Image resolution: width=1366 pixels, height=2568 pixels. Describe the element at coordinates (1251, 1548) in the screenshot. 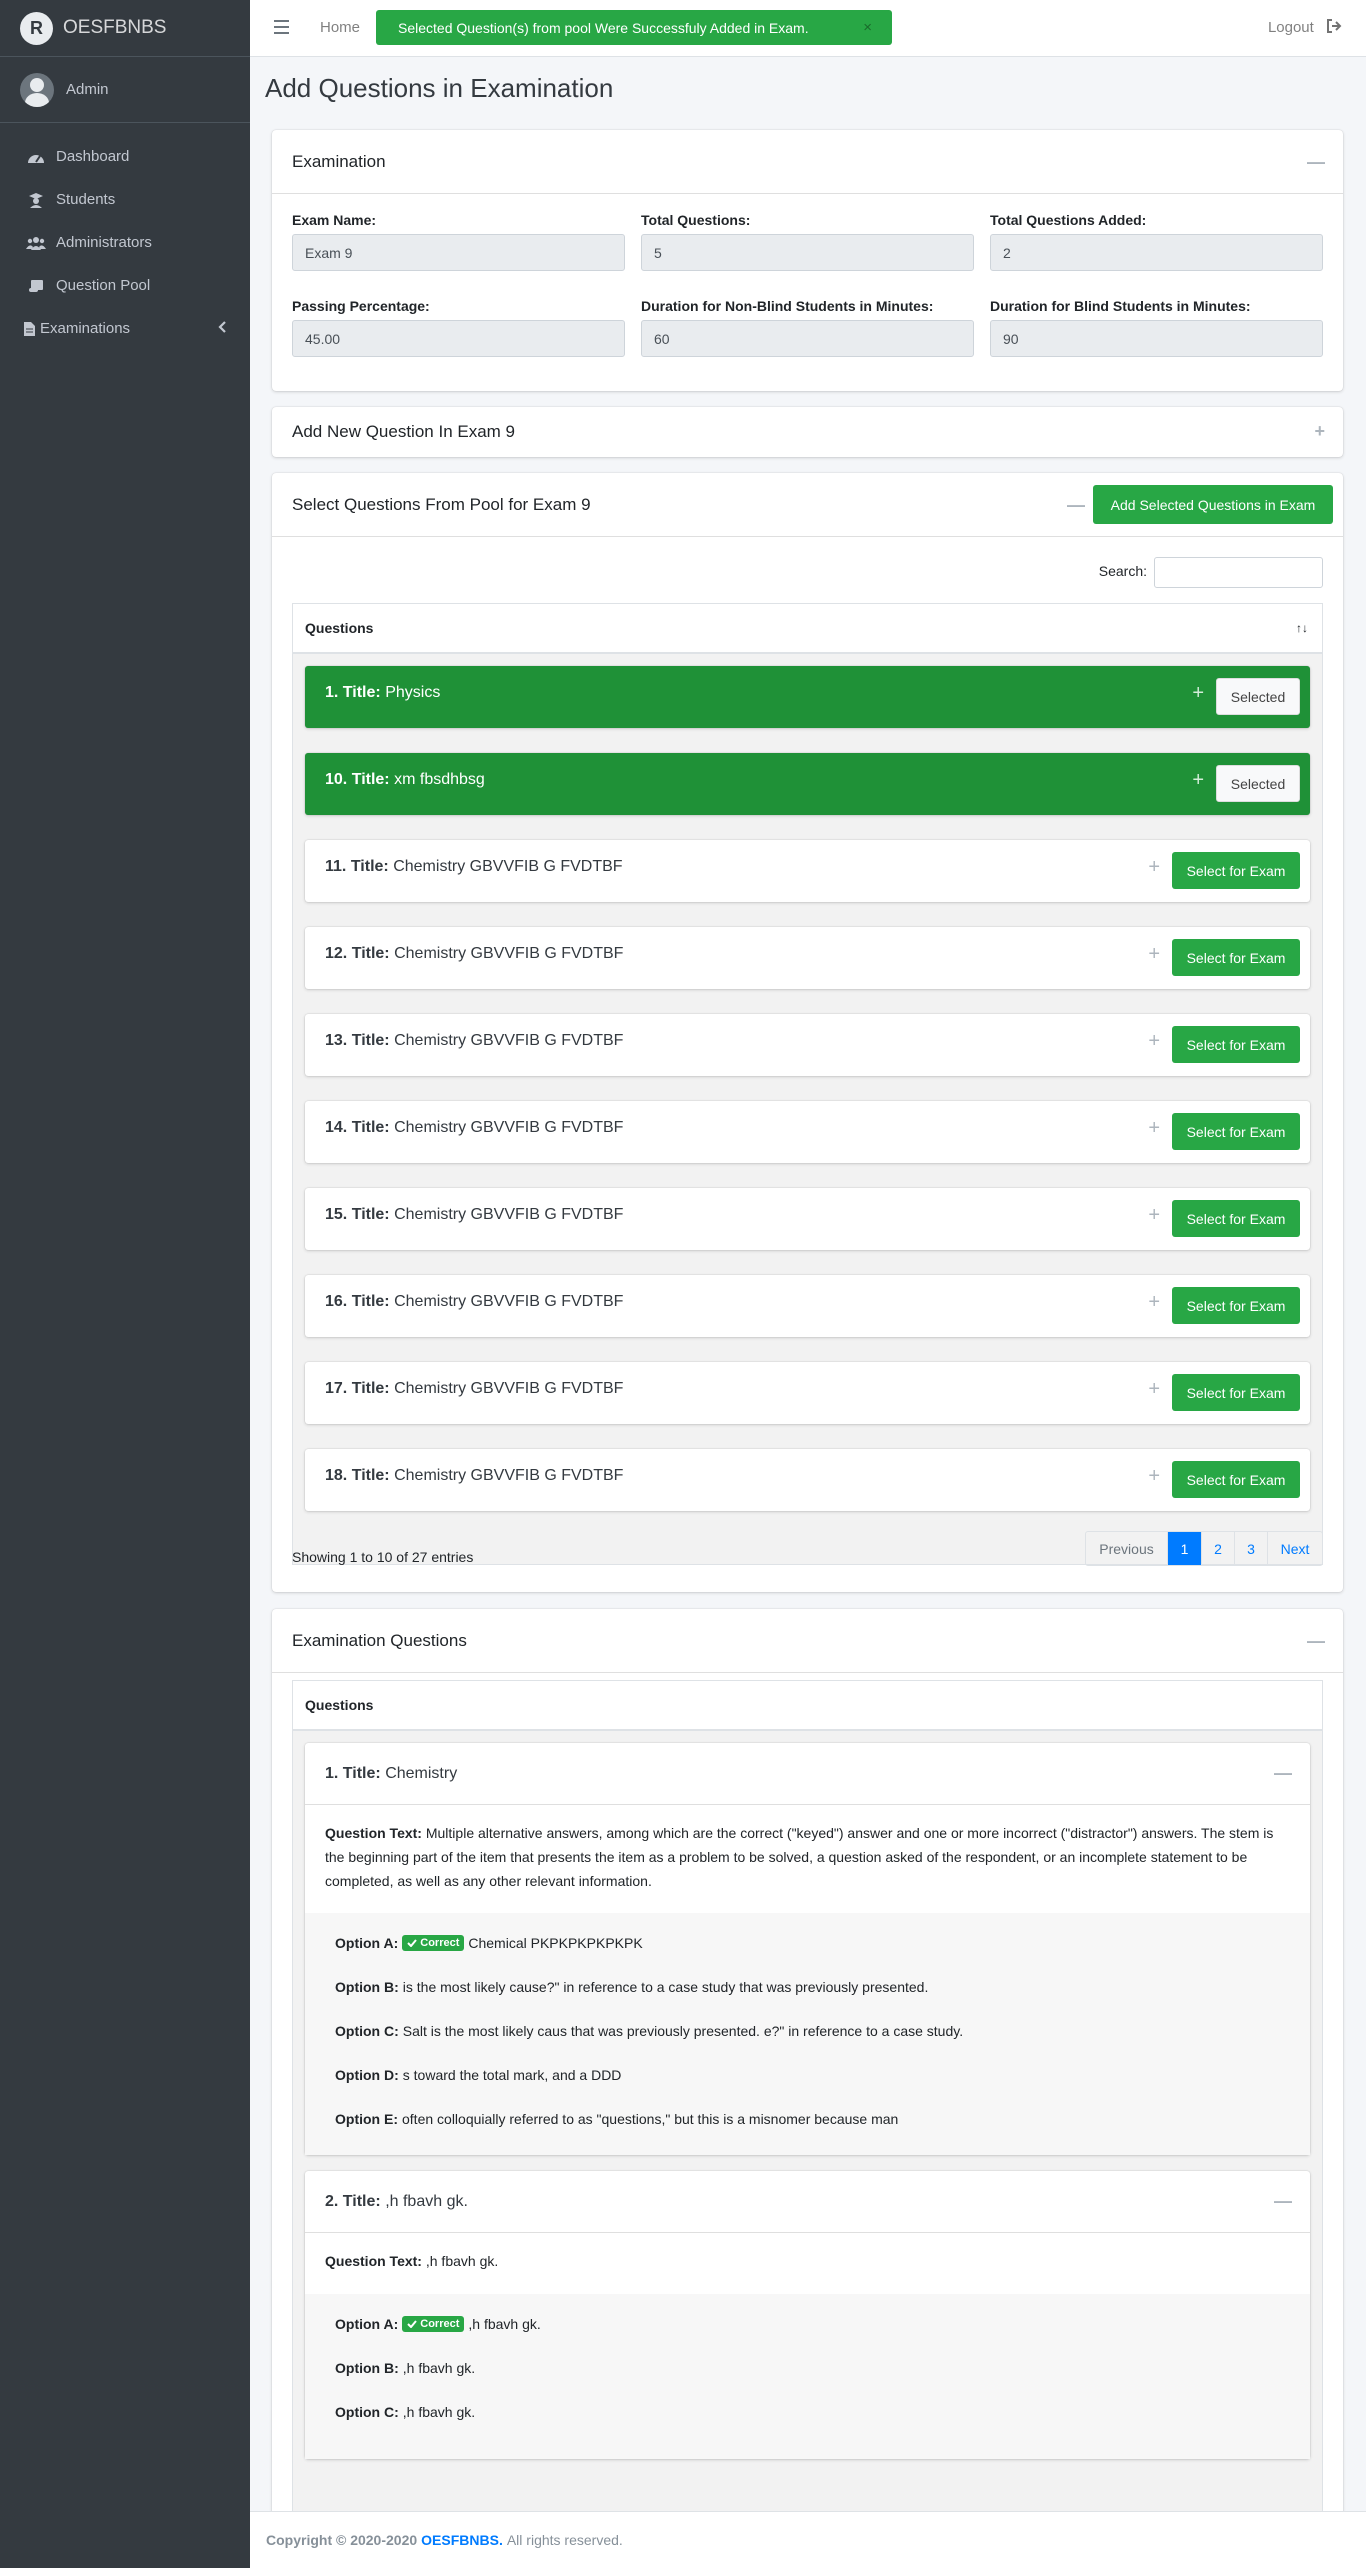

I see `page-3-button: 3` at that location.